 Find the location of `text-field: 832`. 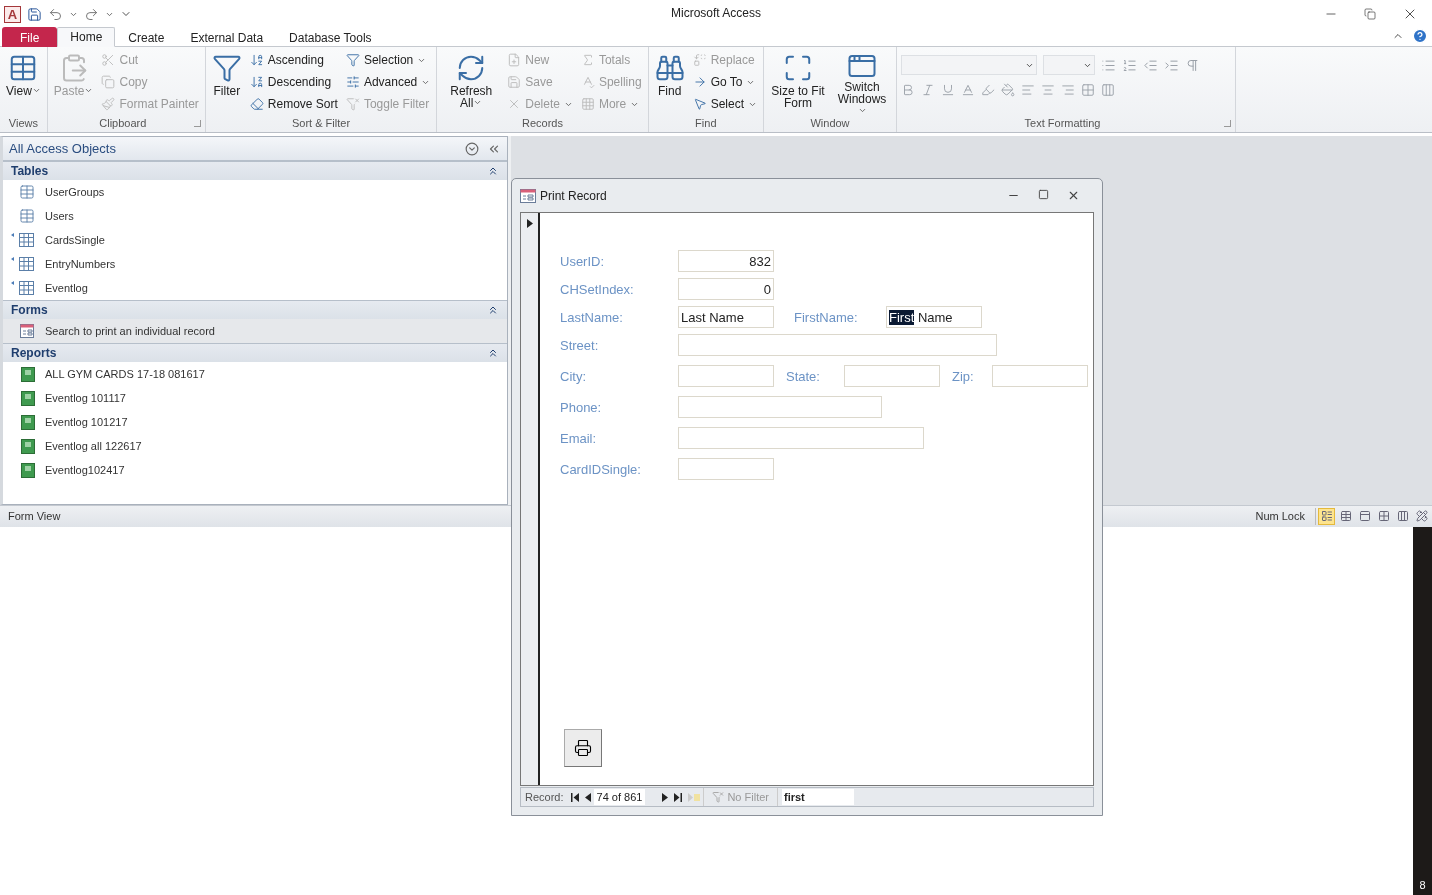

text-field: 832 is located at coordinates (726, 261).